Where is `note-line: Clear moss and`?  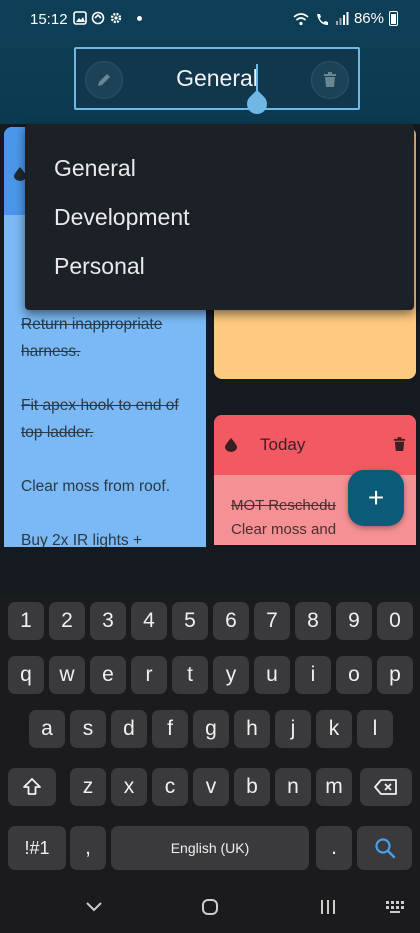 note-line: Clear moss and is located at coordinates (284, 529).